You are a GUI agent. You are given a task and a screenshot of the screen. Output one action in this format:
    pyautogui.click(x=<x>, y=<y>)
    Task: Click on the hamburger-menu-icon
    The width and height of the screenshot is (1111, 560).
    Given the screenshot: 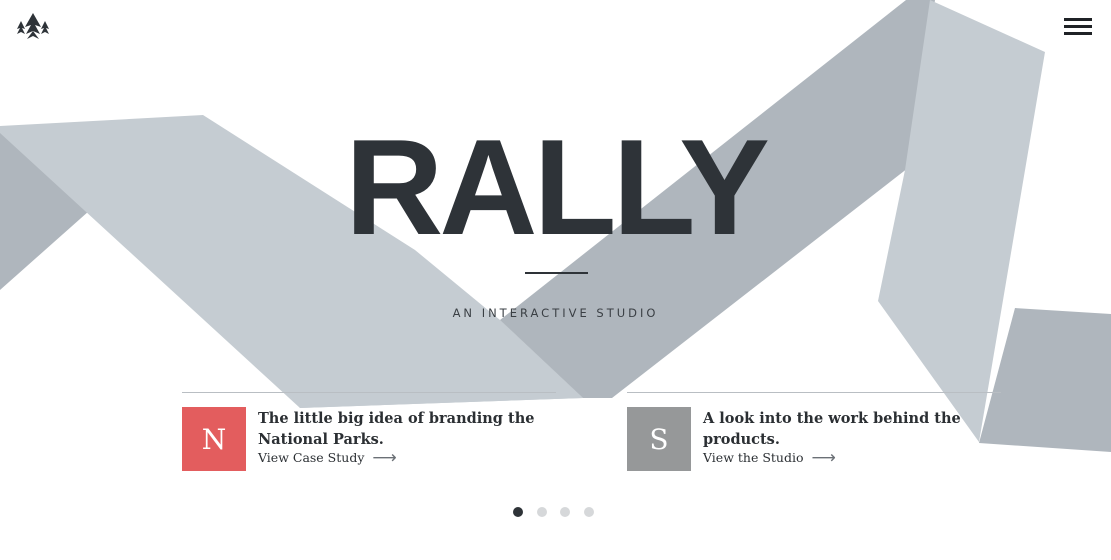 What is the action you would take?
    pyautogui.click(x=1078, y=28)
    